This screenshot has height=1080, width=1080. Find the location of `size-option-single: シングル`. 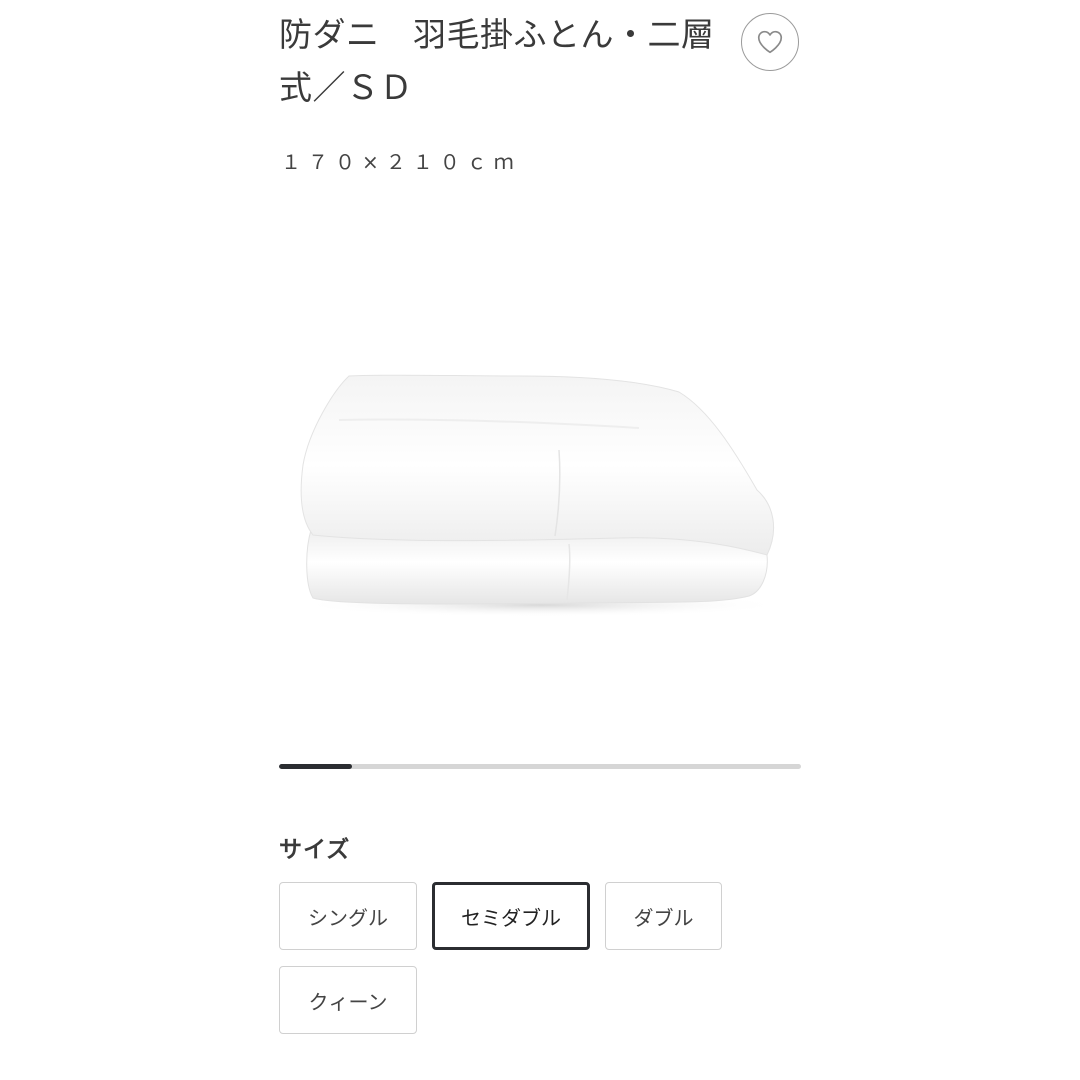

size-option-single: シングル is located at coordinates (348, 916).